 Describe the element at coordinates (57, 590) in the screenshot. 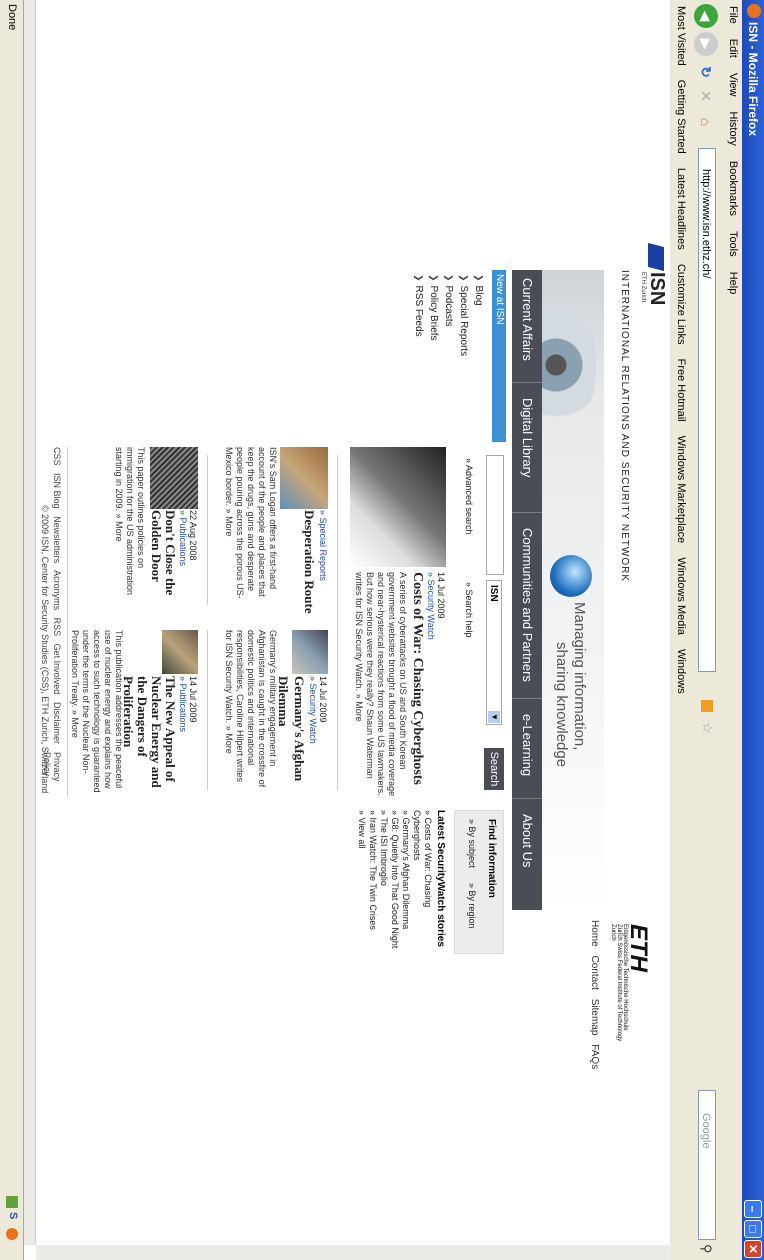

I see `footer-link-acronyms: Acronyms` at that location.